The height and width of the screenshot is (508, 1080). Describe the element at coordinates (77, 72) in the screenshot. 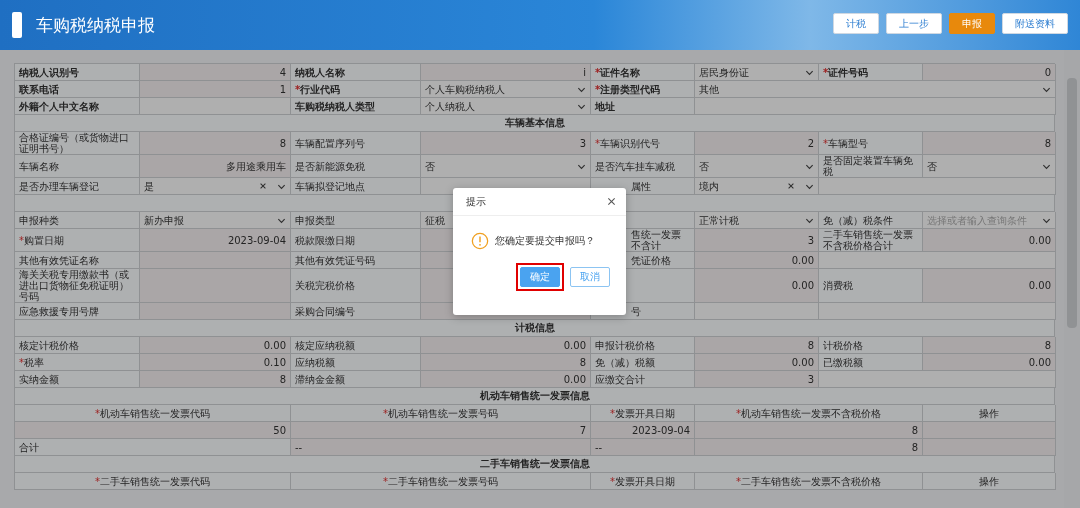

I see `field-label: 纳税人识别号` at that location.